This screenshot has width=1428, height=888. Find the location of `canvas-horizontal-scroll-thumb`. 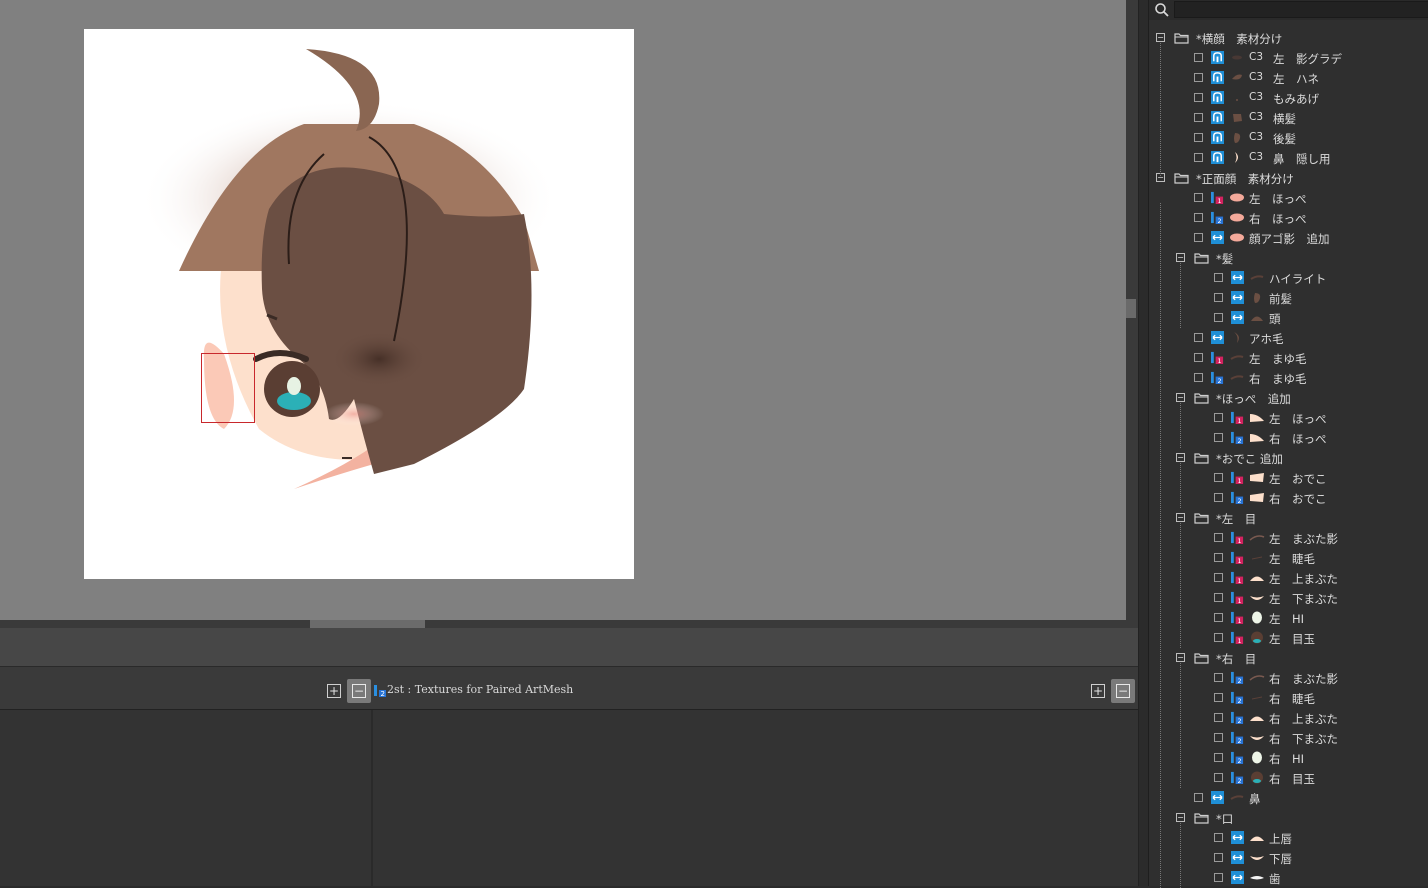

canvas-horizontal-scroll-thumb is located at coordinates (367, 624).